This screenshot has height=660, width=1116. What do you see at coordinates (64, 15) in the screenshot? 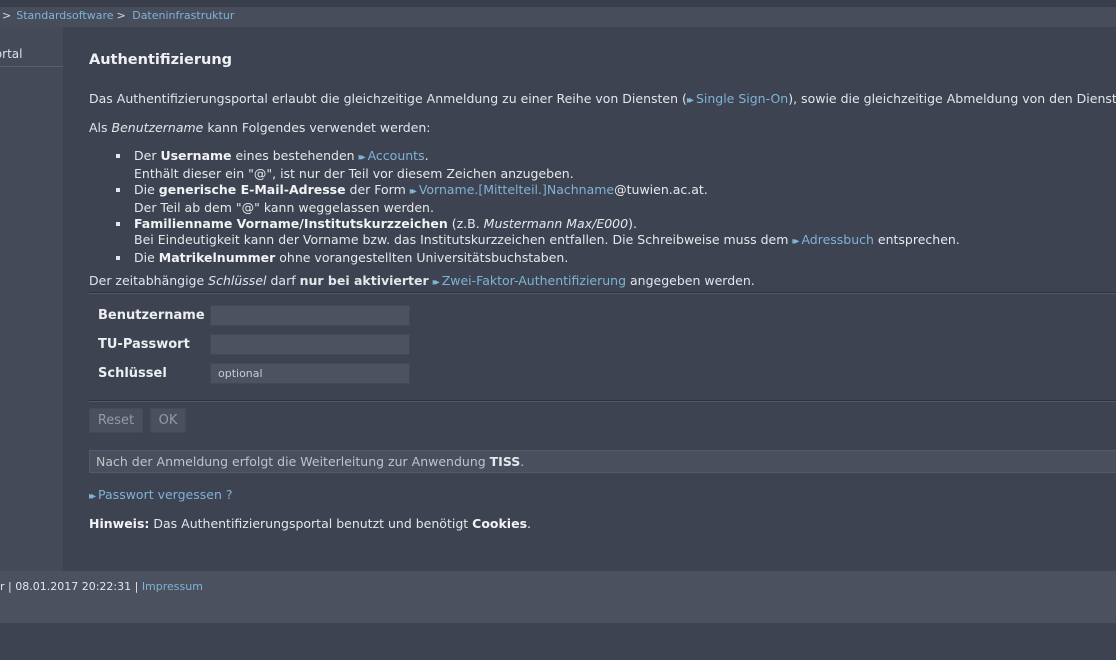
I see `breadcrumb-standardsoftware: Standardsoftware` at bounding box center [64, 15].